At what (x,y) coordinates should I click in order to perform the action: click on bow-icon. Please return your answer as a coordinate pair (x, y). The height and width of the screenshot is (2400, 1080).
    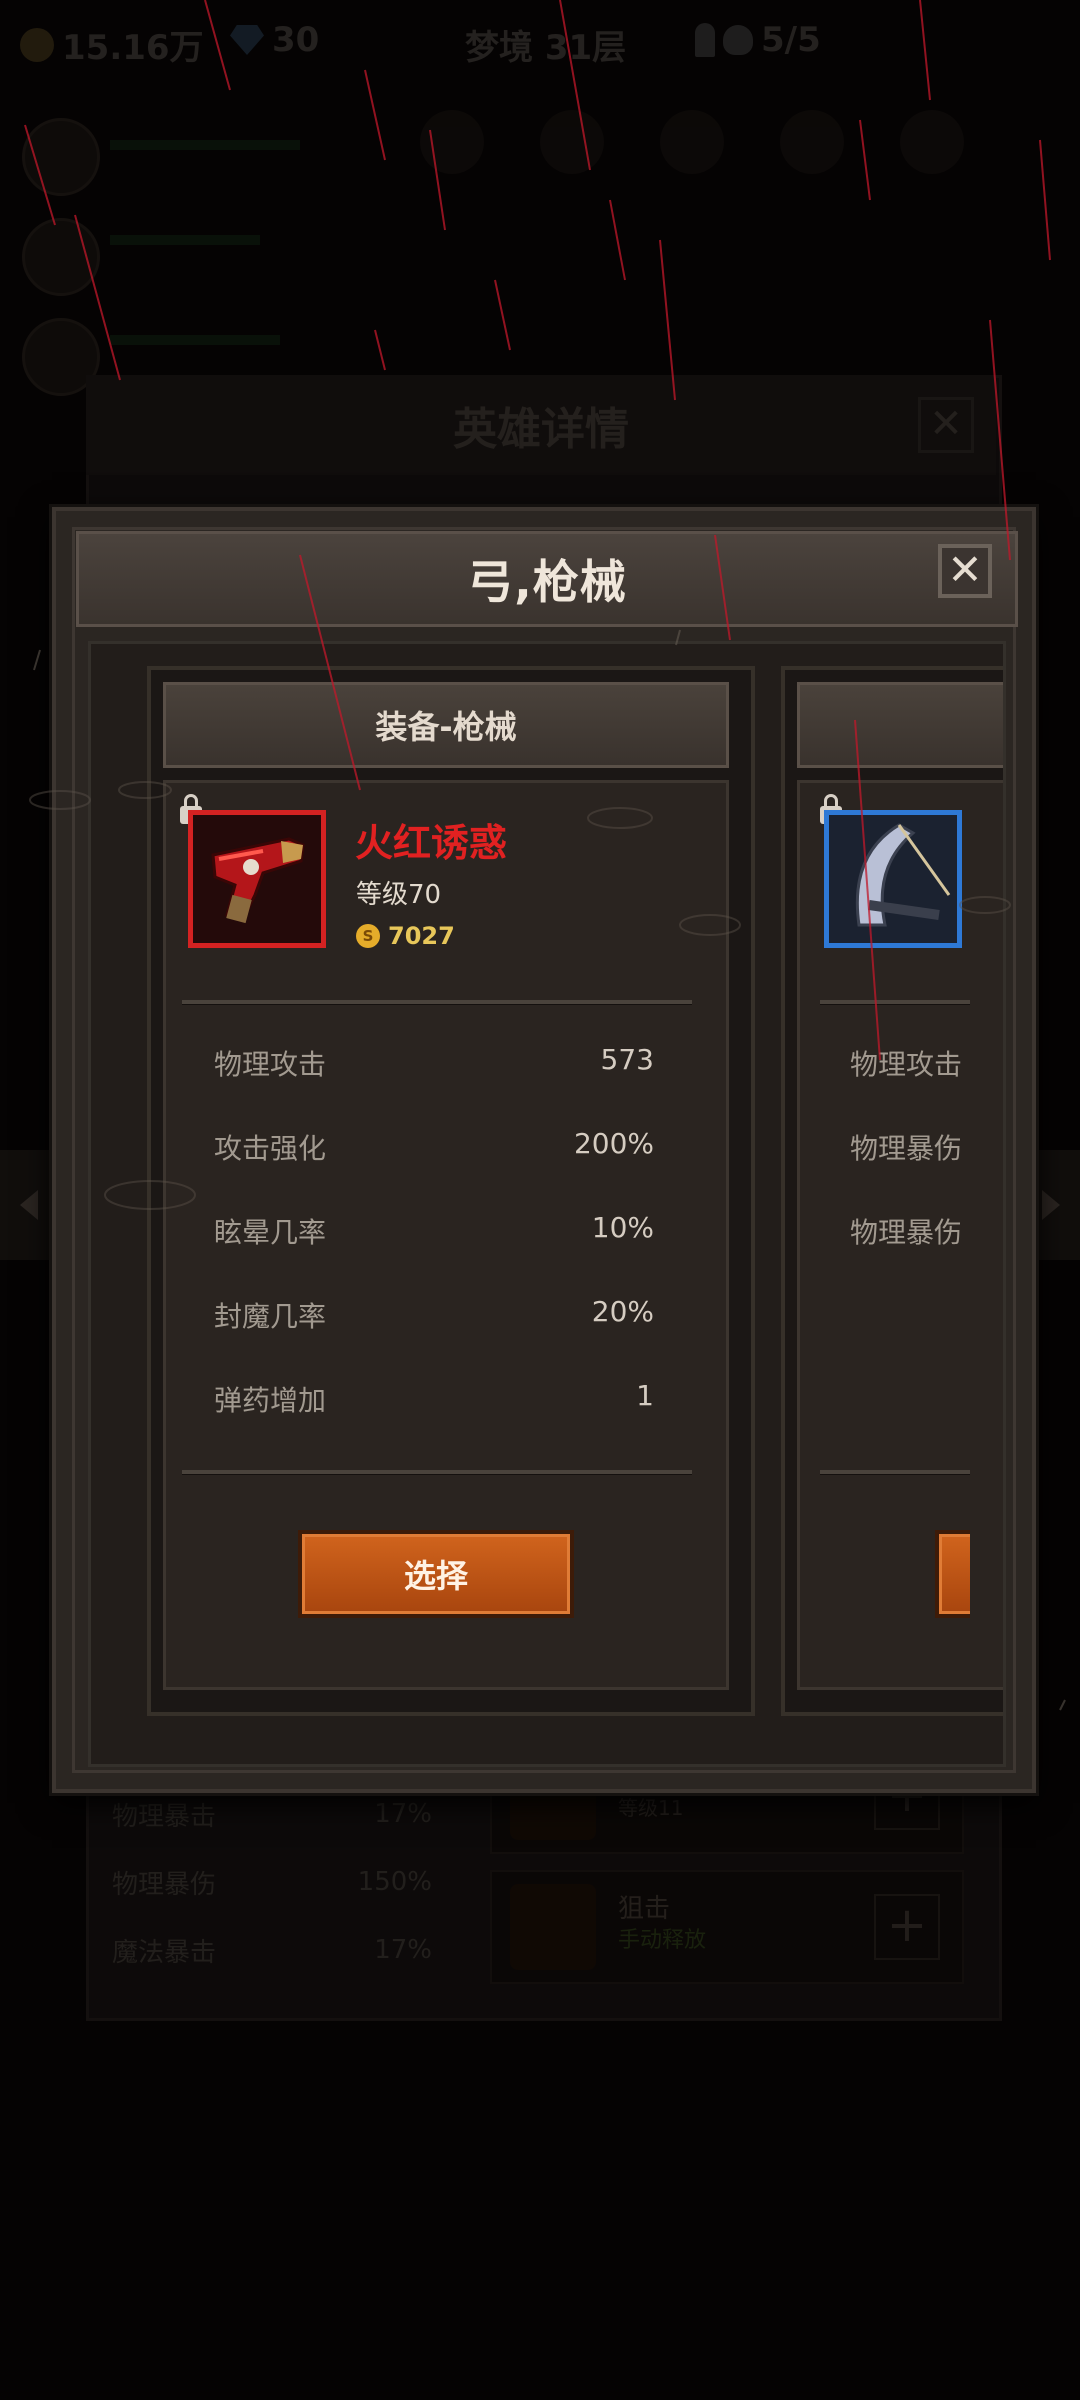
    Looking at the image, I should click on (893, 879).